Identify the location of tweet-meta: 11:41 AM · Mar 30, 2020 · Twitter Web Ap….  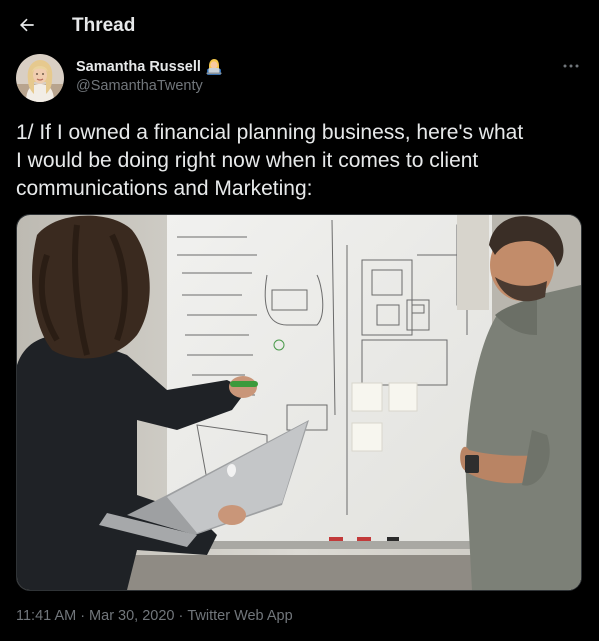
(154, 616).